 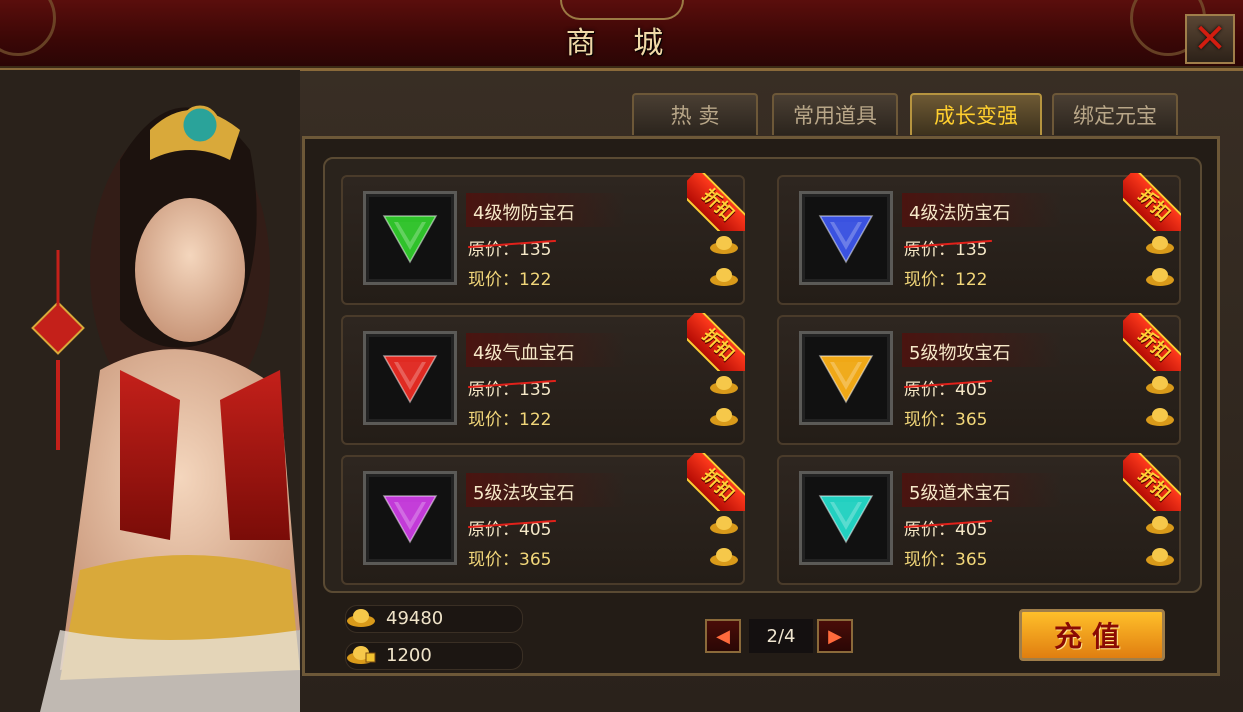 I want to click on item-name: 5级道术宝石, so click(x=960, y=493).